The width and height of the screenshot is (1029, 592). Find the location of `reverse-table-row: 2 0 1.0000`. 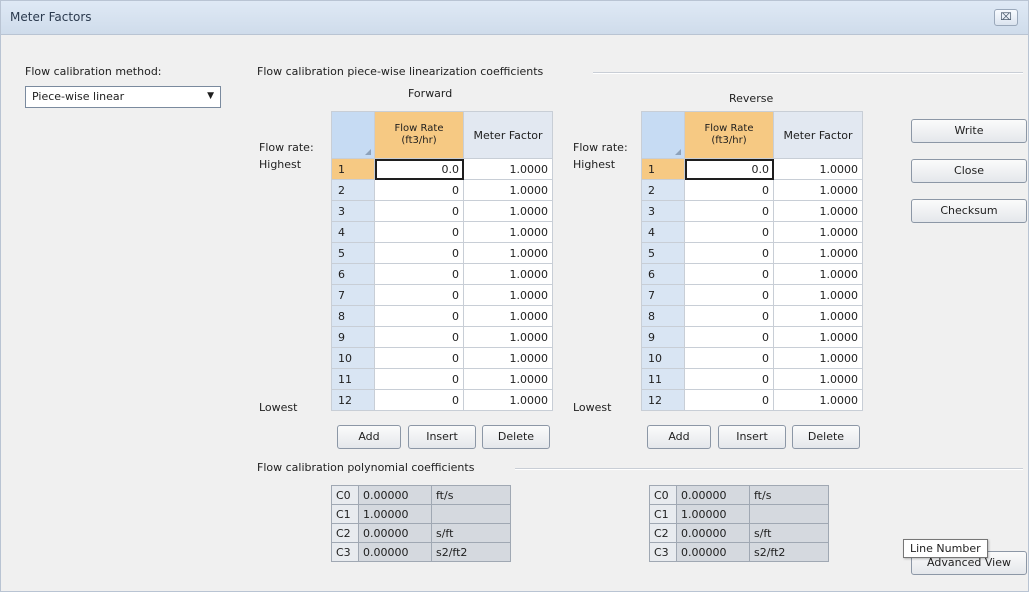

reverse-table-row: 2 0 1.0000 is located at coordinates (752, 190).